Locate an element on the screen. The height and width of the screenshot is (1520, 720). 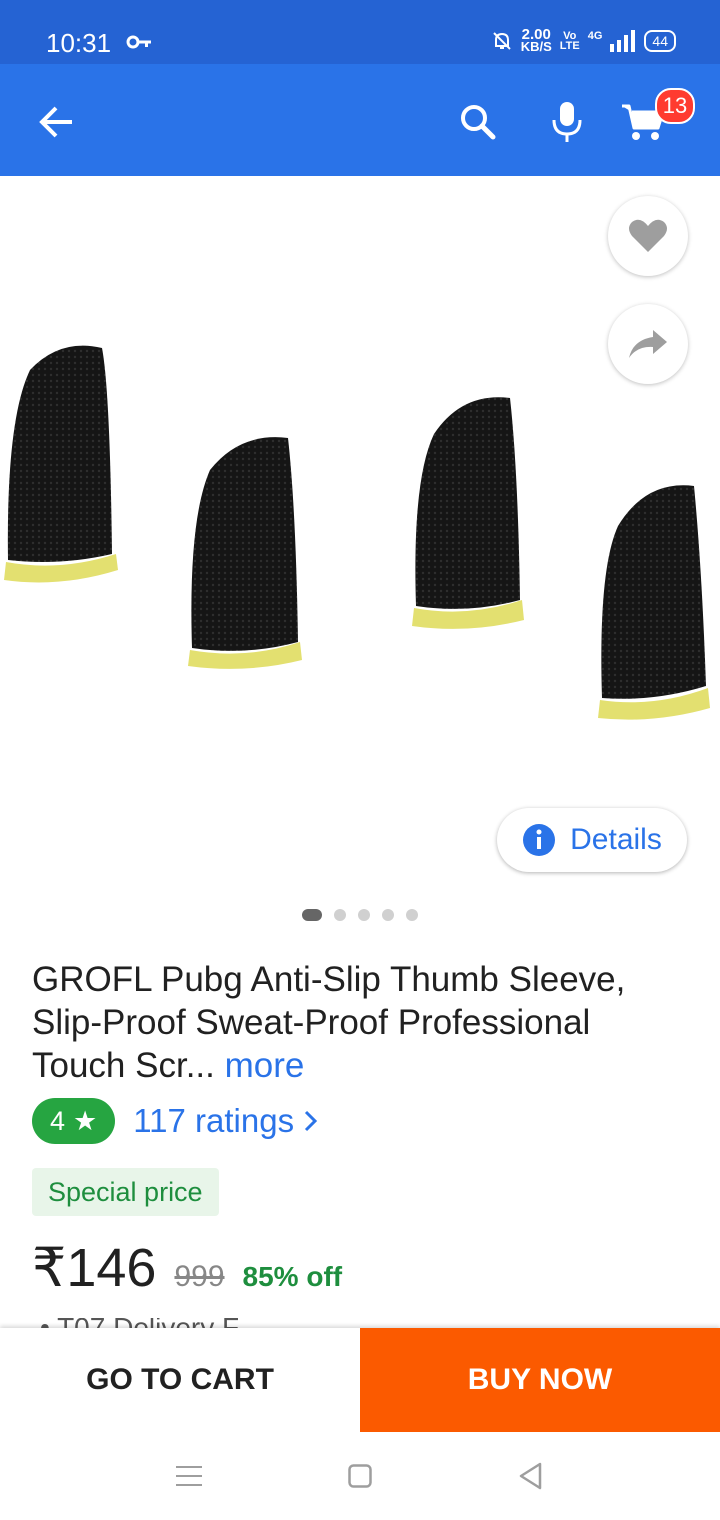
home-icon is located at coordinates (360, 1476).